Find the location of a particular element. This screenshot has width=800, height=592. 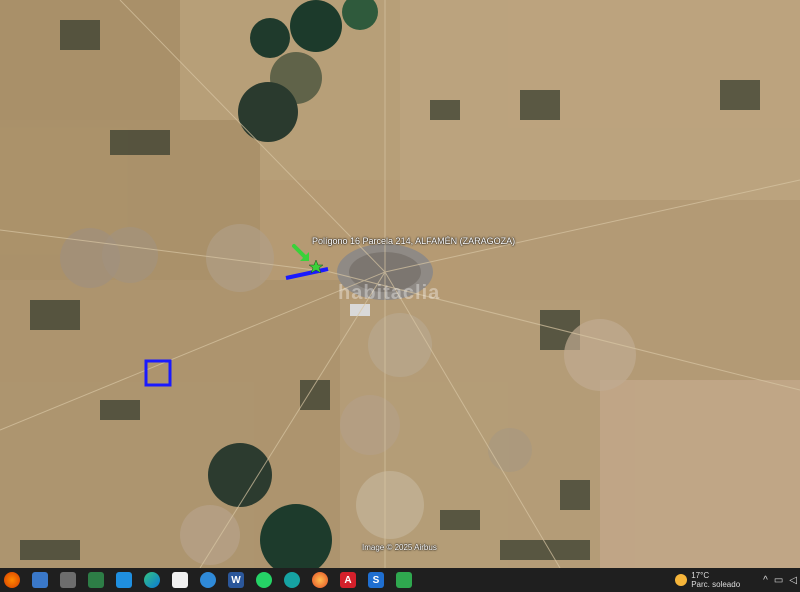

watermark: habitaclia is located at coordinates (389, 293).